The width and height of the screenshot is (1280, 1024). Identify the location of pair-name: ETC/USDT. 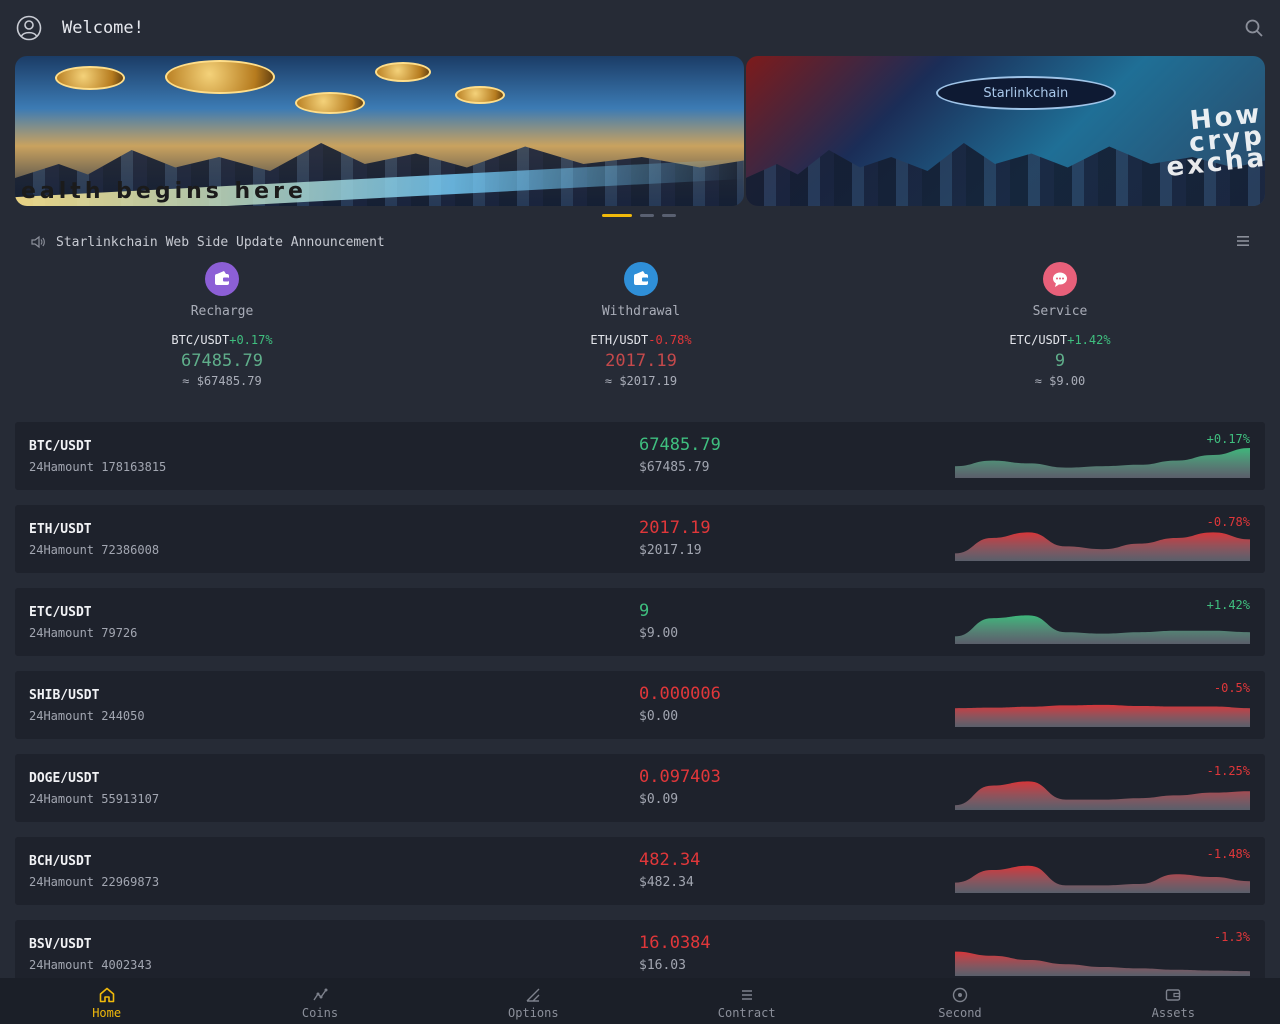
(1038, 340).